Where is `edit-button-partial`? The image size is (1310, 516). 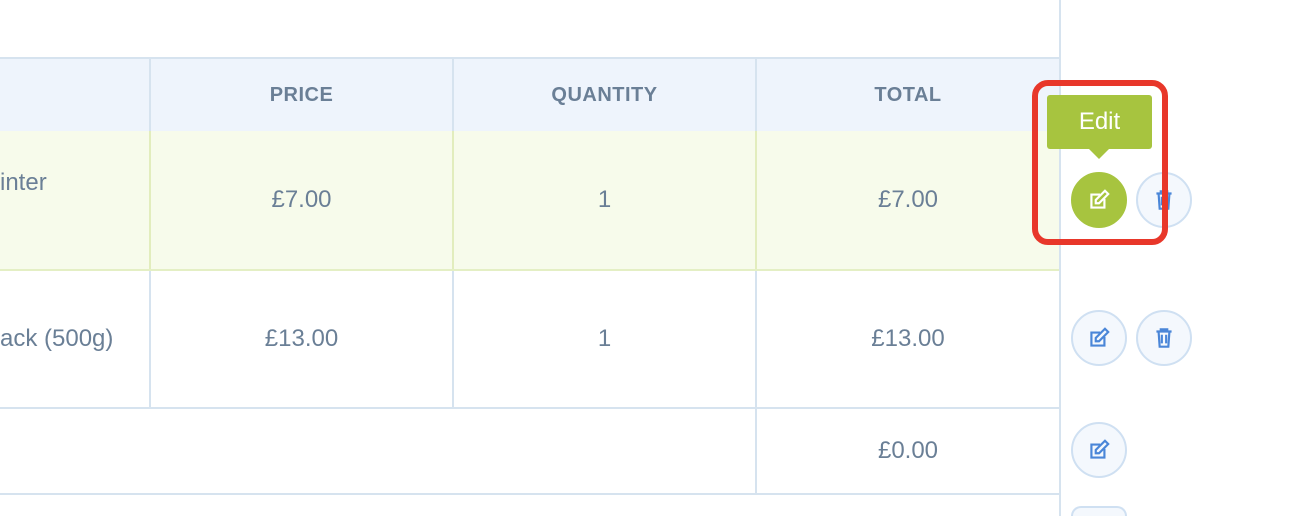 edit-button-partial is located at coordinates (1099, 511).